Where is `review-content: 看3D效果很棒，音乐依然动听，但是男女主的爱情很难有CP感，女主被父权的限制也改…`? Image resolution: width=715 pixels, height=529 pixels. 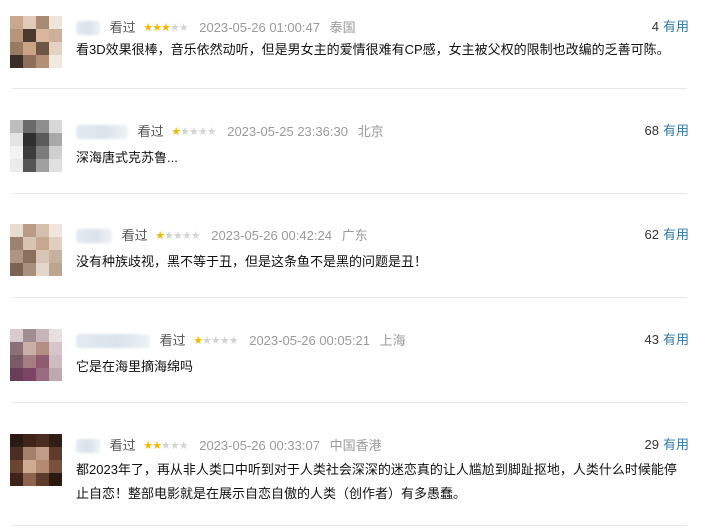 review-content: 看3D效果很棒，音乐依然动听，但是男女主的爱情很难有CP感，女主被父权的限制也改… is located at coordinates (373, 49).